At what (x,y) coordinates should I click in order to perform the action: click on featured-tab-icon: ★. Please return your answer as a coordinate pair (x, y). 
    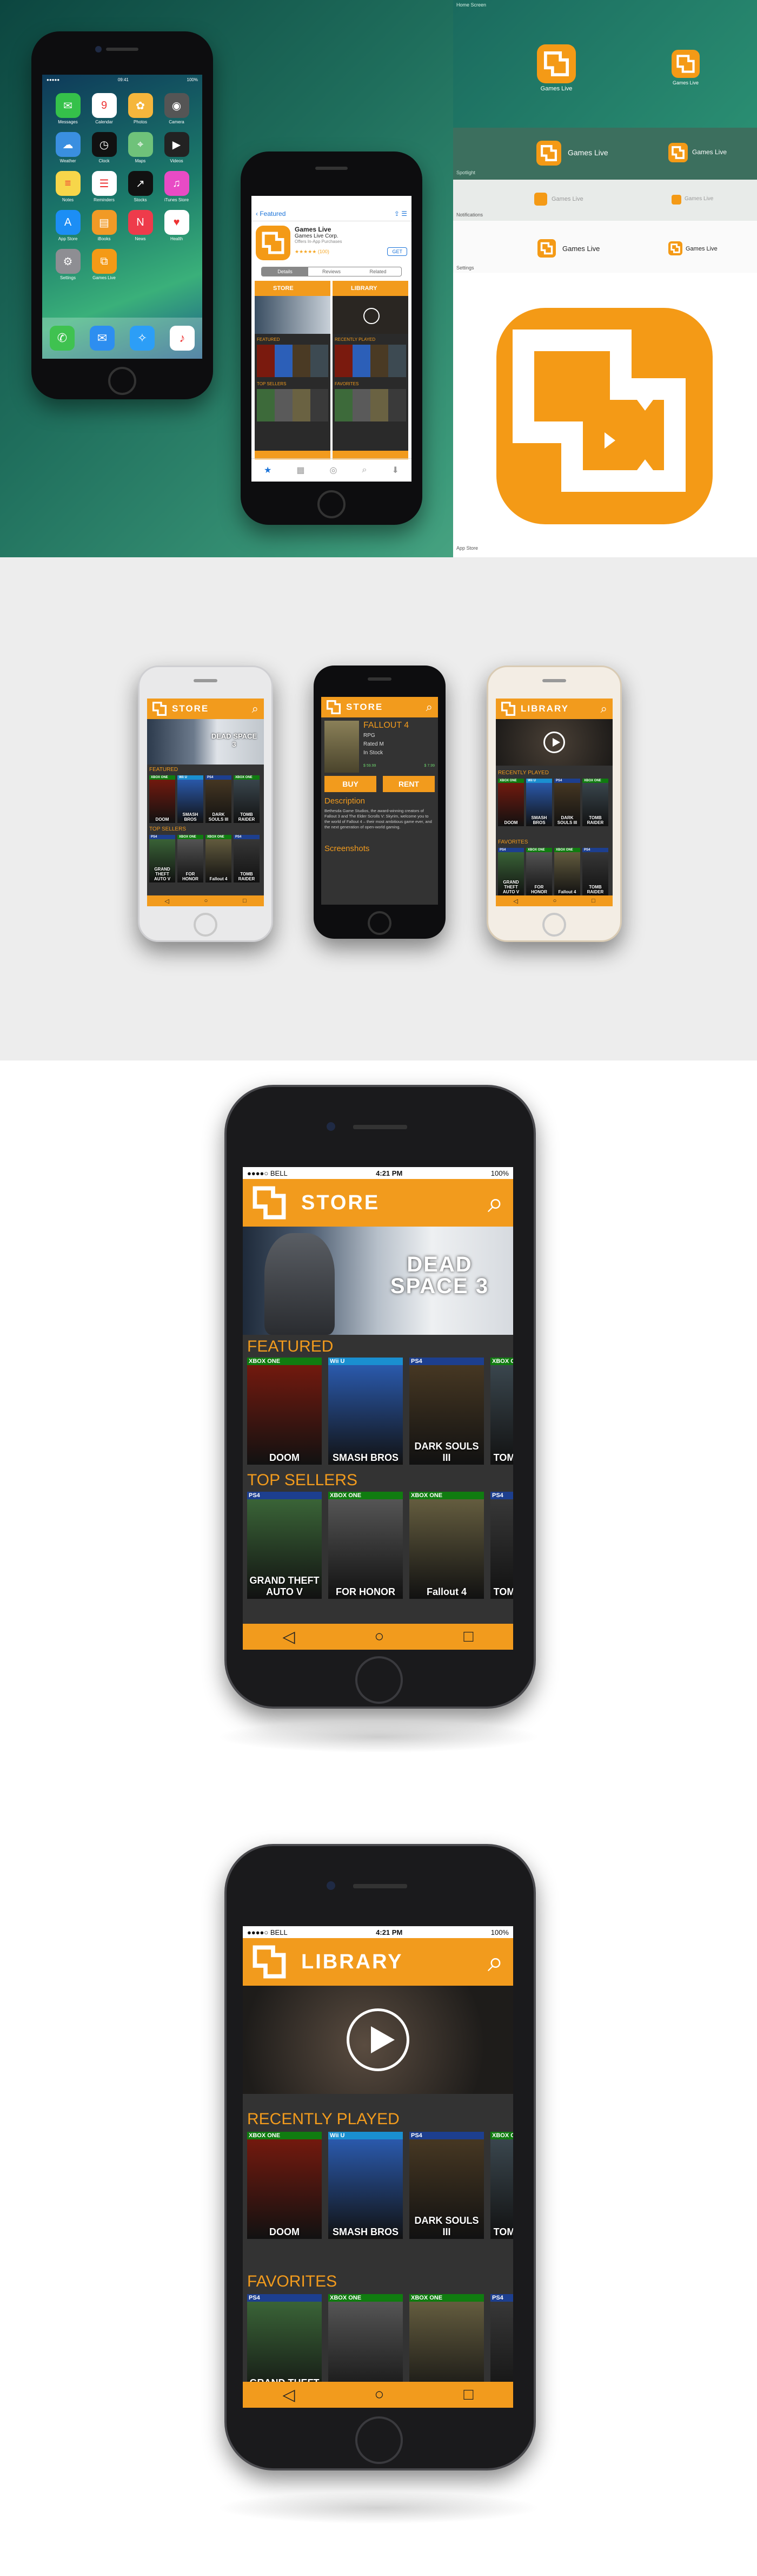
    Looking at the image, I should click on (267, 470).